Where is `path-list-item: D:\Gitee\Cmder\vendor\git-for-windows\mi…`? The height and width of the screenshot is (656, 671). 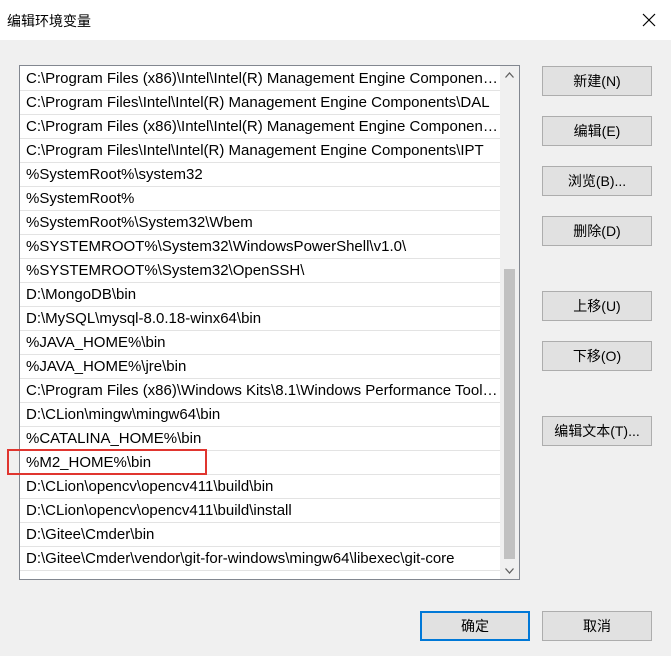 path-list-item: D:\Gitee\Cmder\vendor\git-for-windows\mi… is located at coordinates (260, 559).